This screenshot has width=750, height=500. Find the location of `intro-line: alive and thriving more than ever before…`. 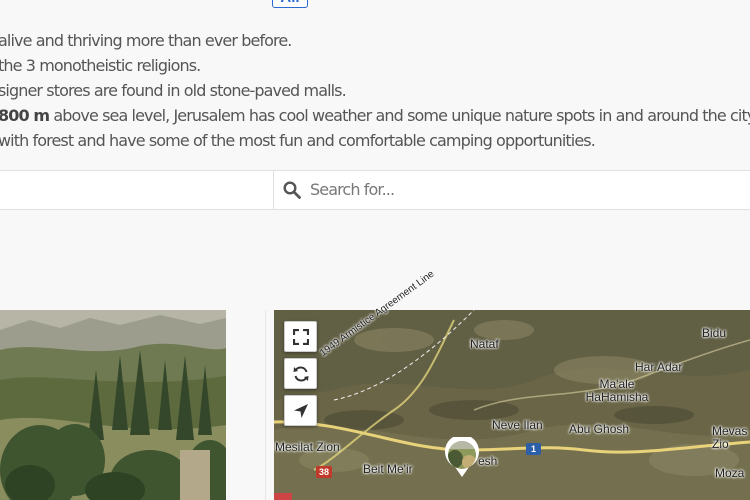

intro-line: alive and thriving more than ever before… is located at coordinates (146, 40).